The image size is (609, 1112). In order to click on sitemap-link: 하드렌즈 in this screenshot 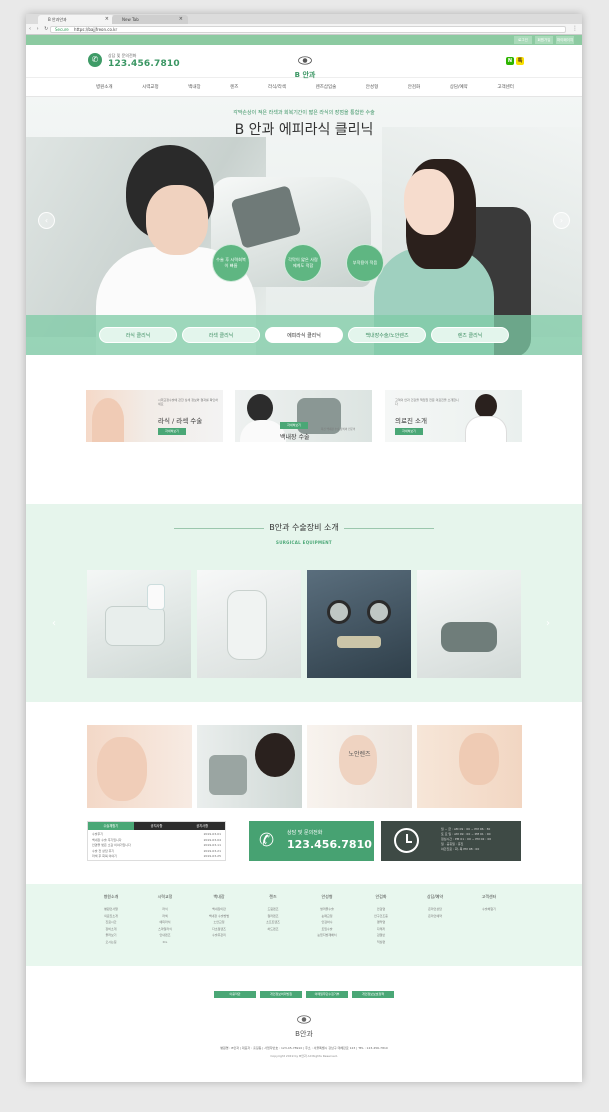, I will do `click(273, 929)`.